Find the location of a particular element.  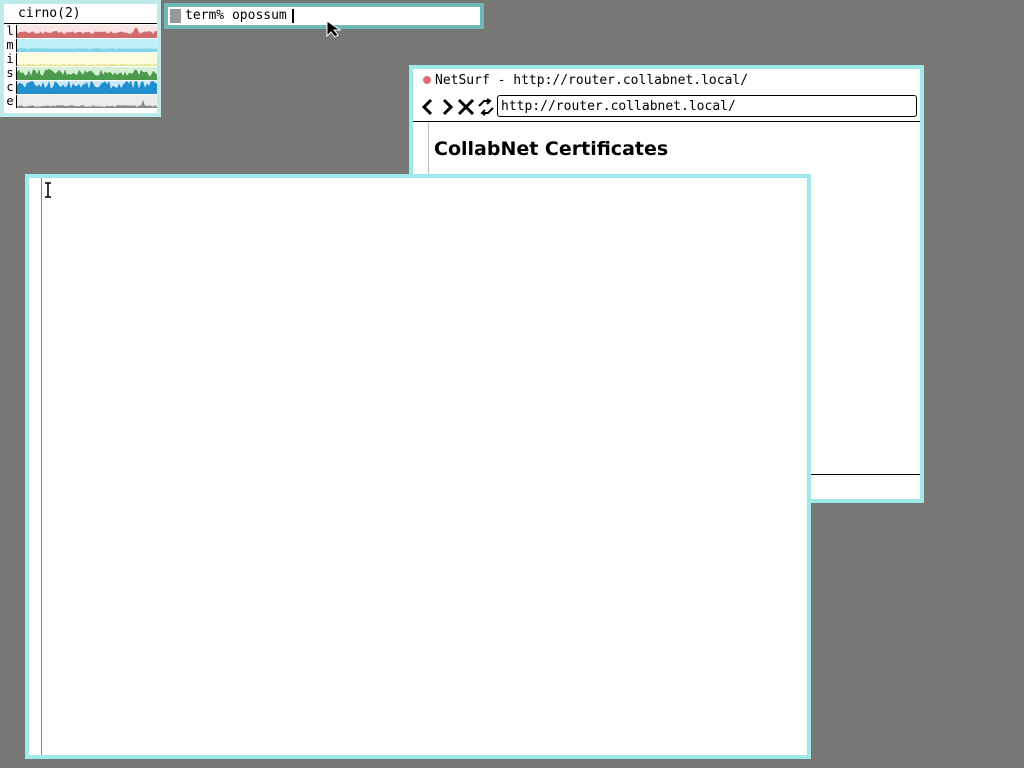

text-cursor is located at coordinates (293, 16).